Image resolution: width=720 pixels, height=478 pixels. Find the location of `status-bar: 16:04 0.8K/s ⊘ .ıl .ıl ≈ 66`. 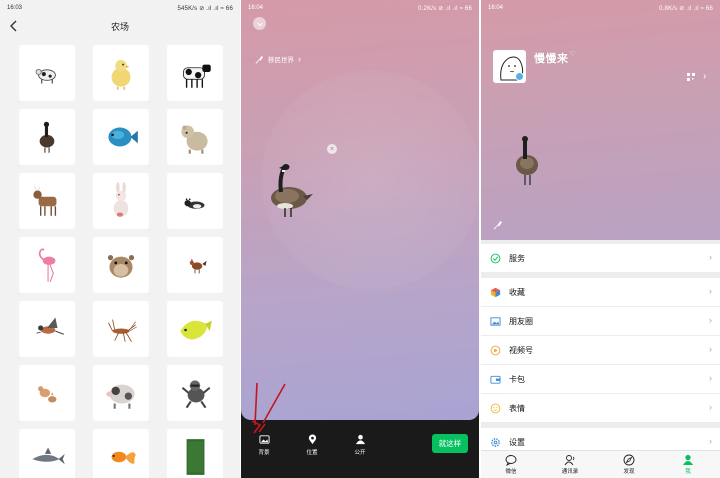

status-bar: 16:04 0.8K/s ⊘ .ıl .ıl ≈ 66 is located at coordinates (600, 8).